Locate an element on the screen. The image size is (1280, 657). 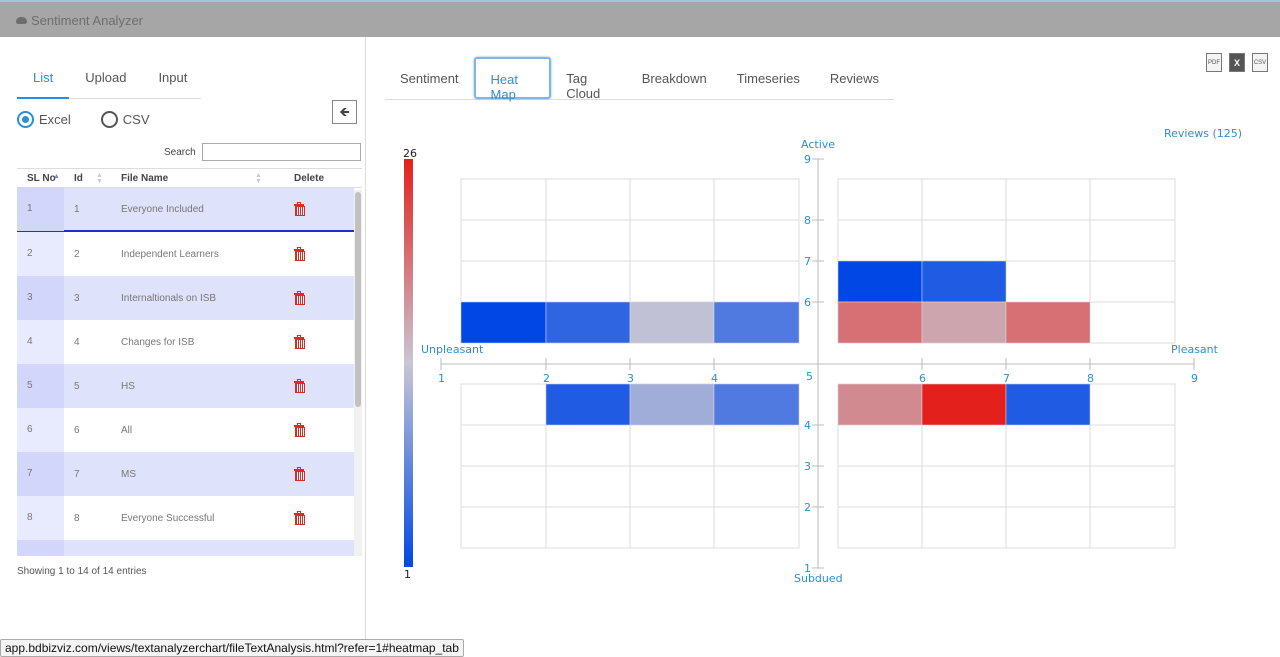
y-tick-label: 8 is located at coordinates (807, 220).